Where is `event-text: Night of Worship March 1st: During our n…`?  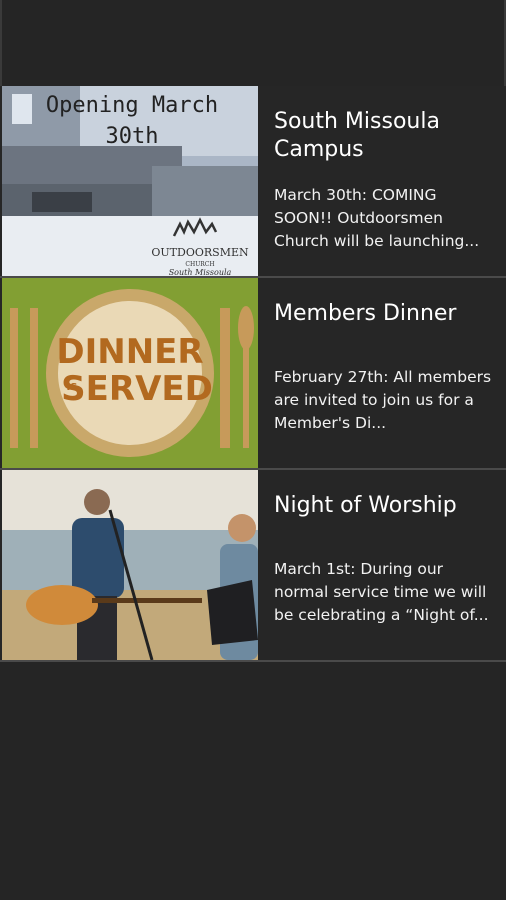 event-text: Night of Worship March 1st: During our n… is located at coordinates (382, 565).